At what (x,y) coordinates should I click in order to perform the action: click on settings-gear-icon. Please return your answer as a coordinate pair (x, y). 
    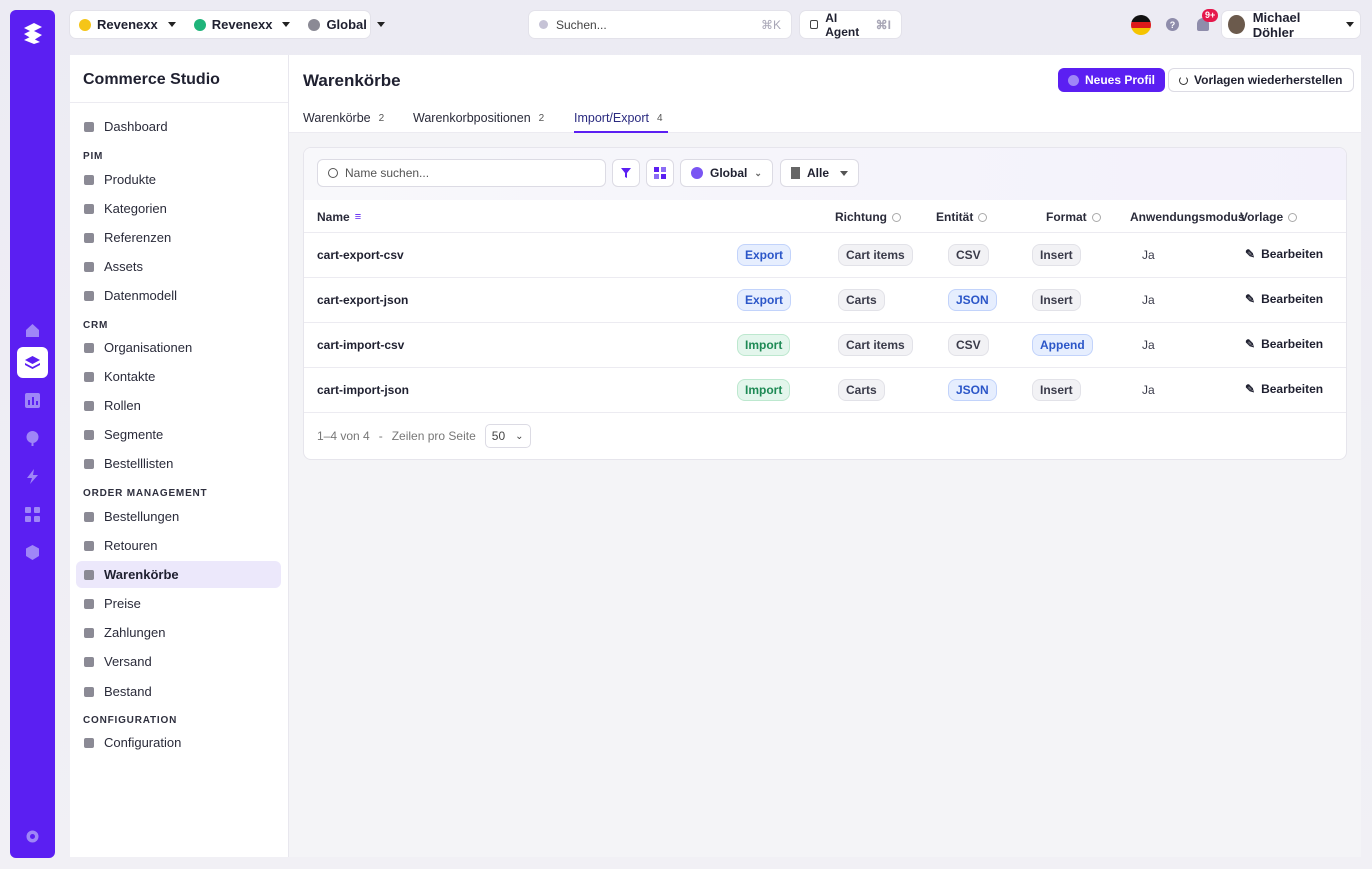
    Looking at the image, I should click on (32, 836).